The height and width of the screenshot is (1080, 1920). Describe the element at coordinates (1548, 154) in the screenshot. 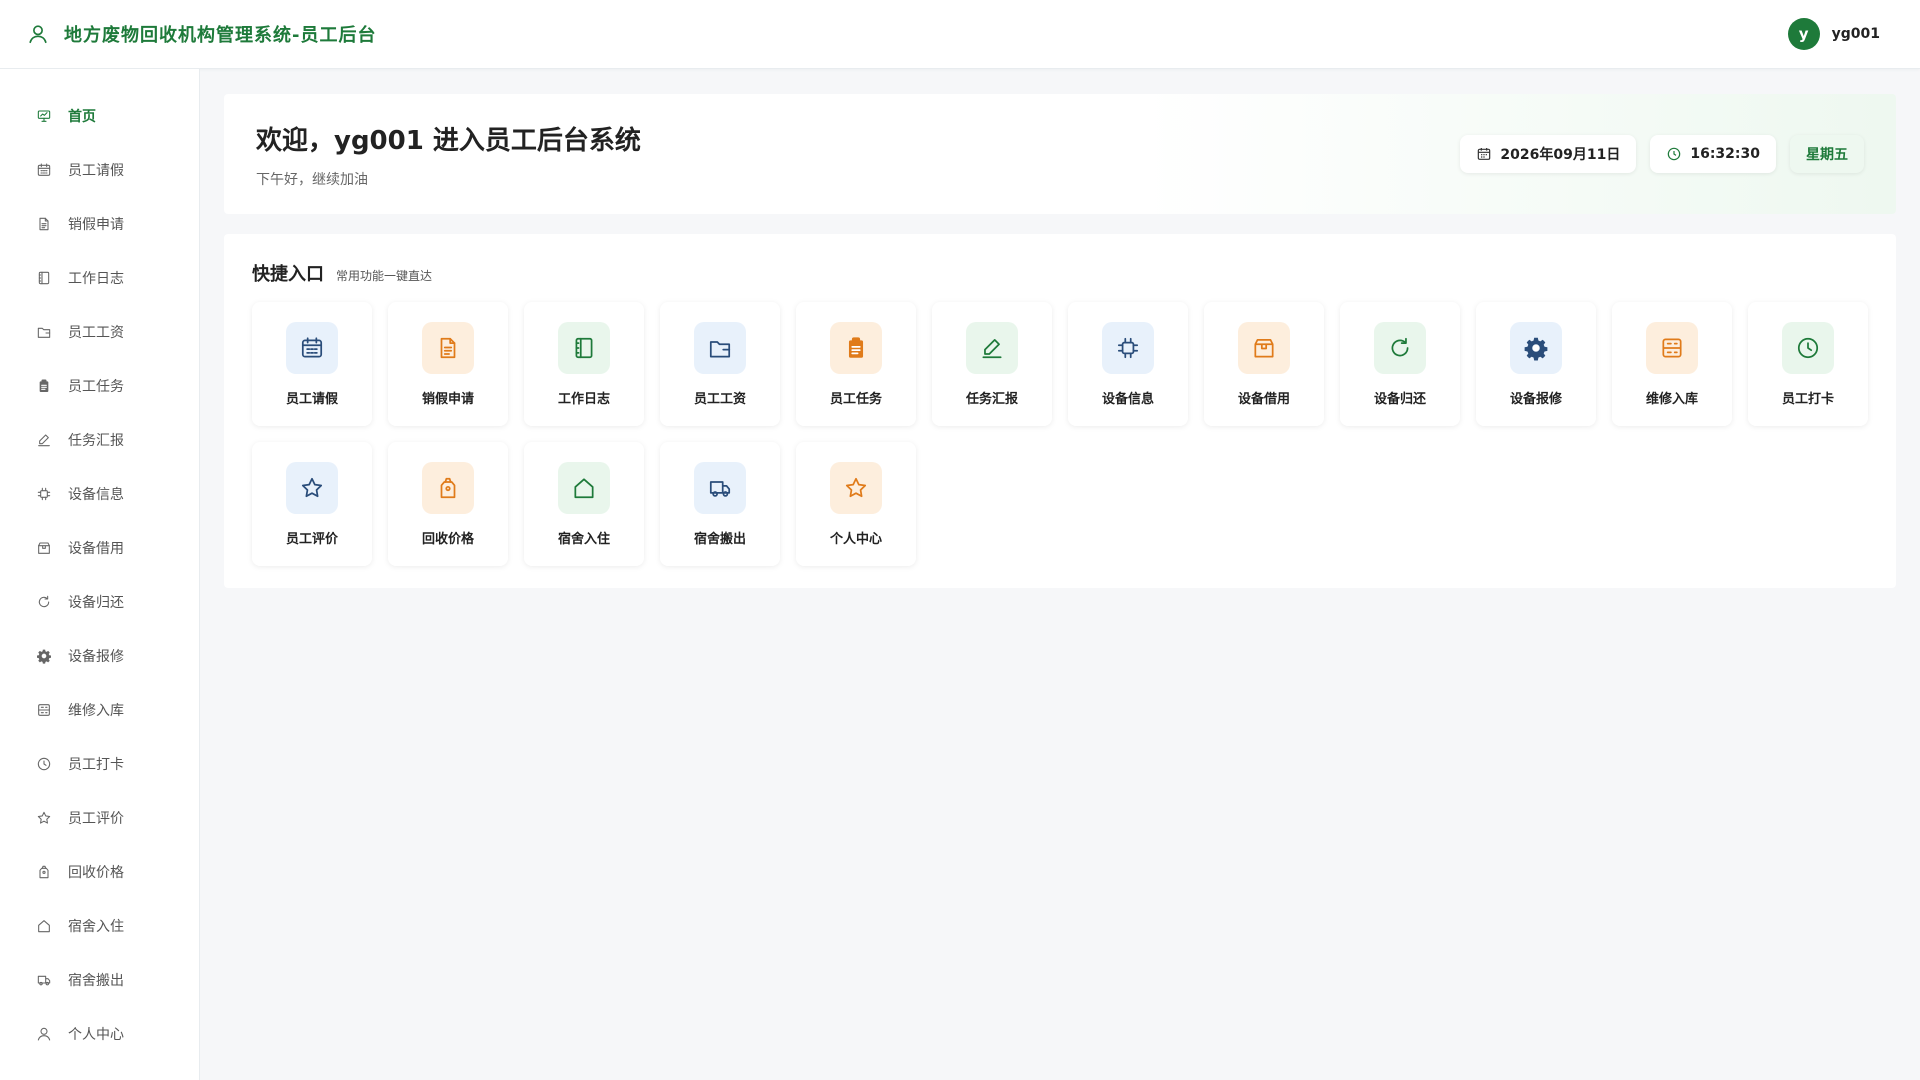

I see `date-pill: 2026年09月11日` at that location.